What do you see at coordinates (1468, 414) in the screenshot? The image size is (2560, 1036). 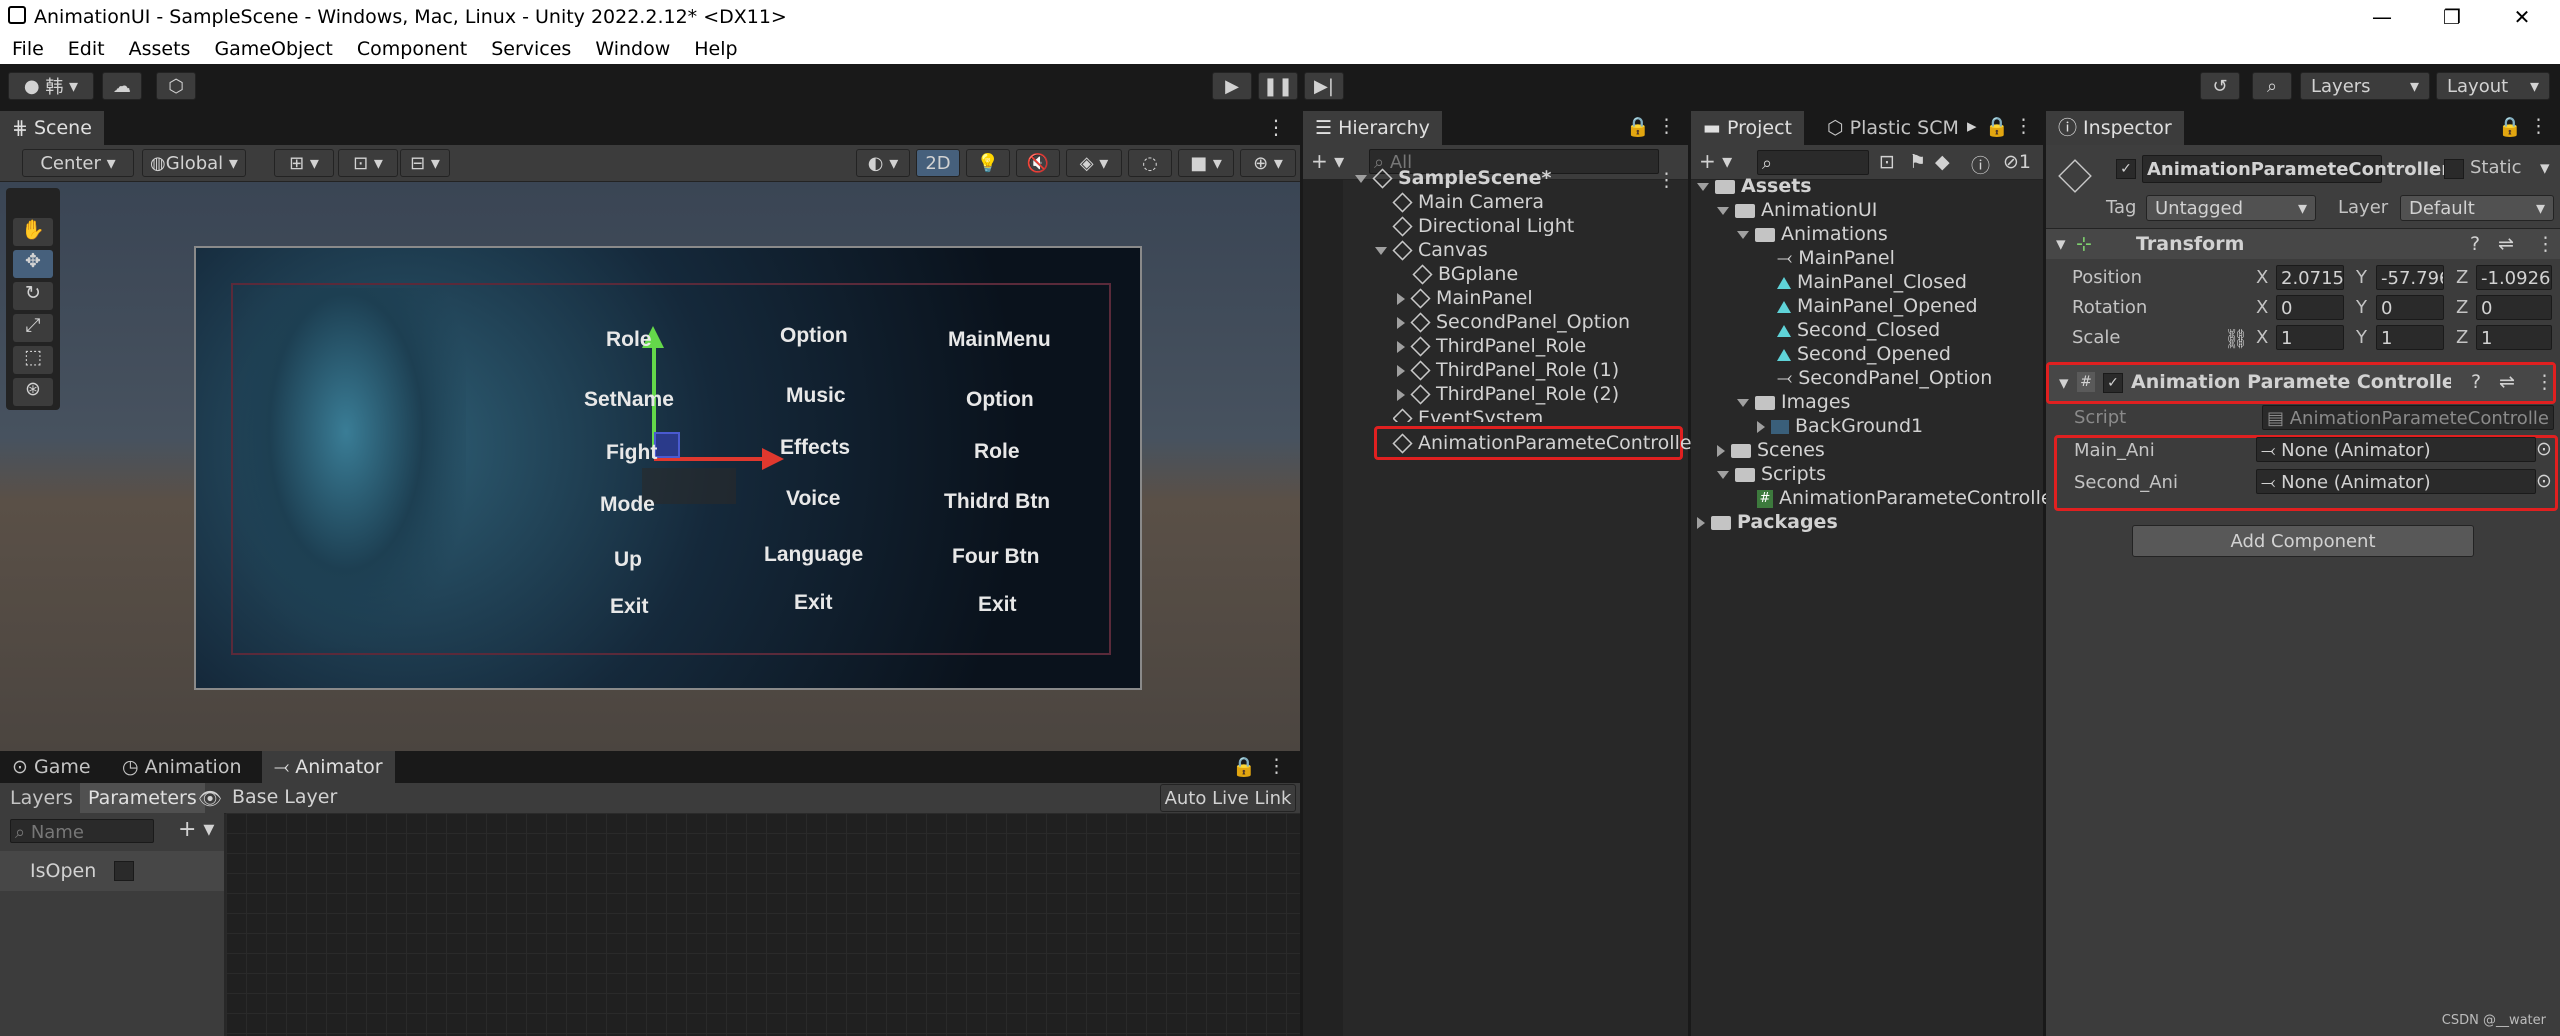 I see `hierarchy-item-eventsystem: EventSystem` at bounding box center [1468, 414].